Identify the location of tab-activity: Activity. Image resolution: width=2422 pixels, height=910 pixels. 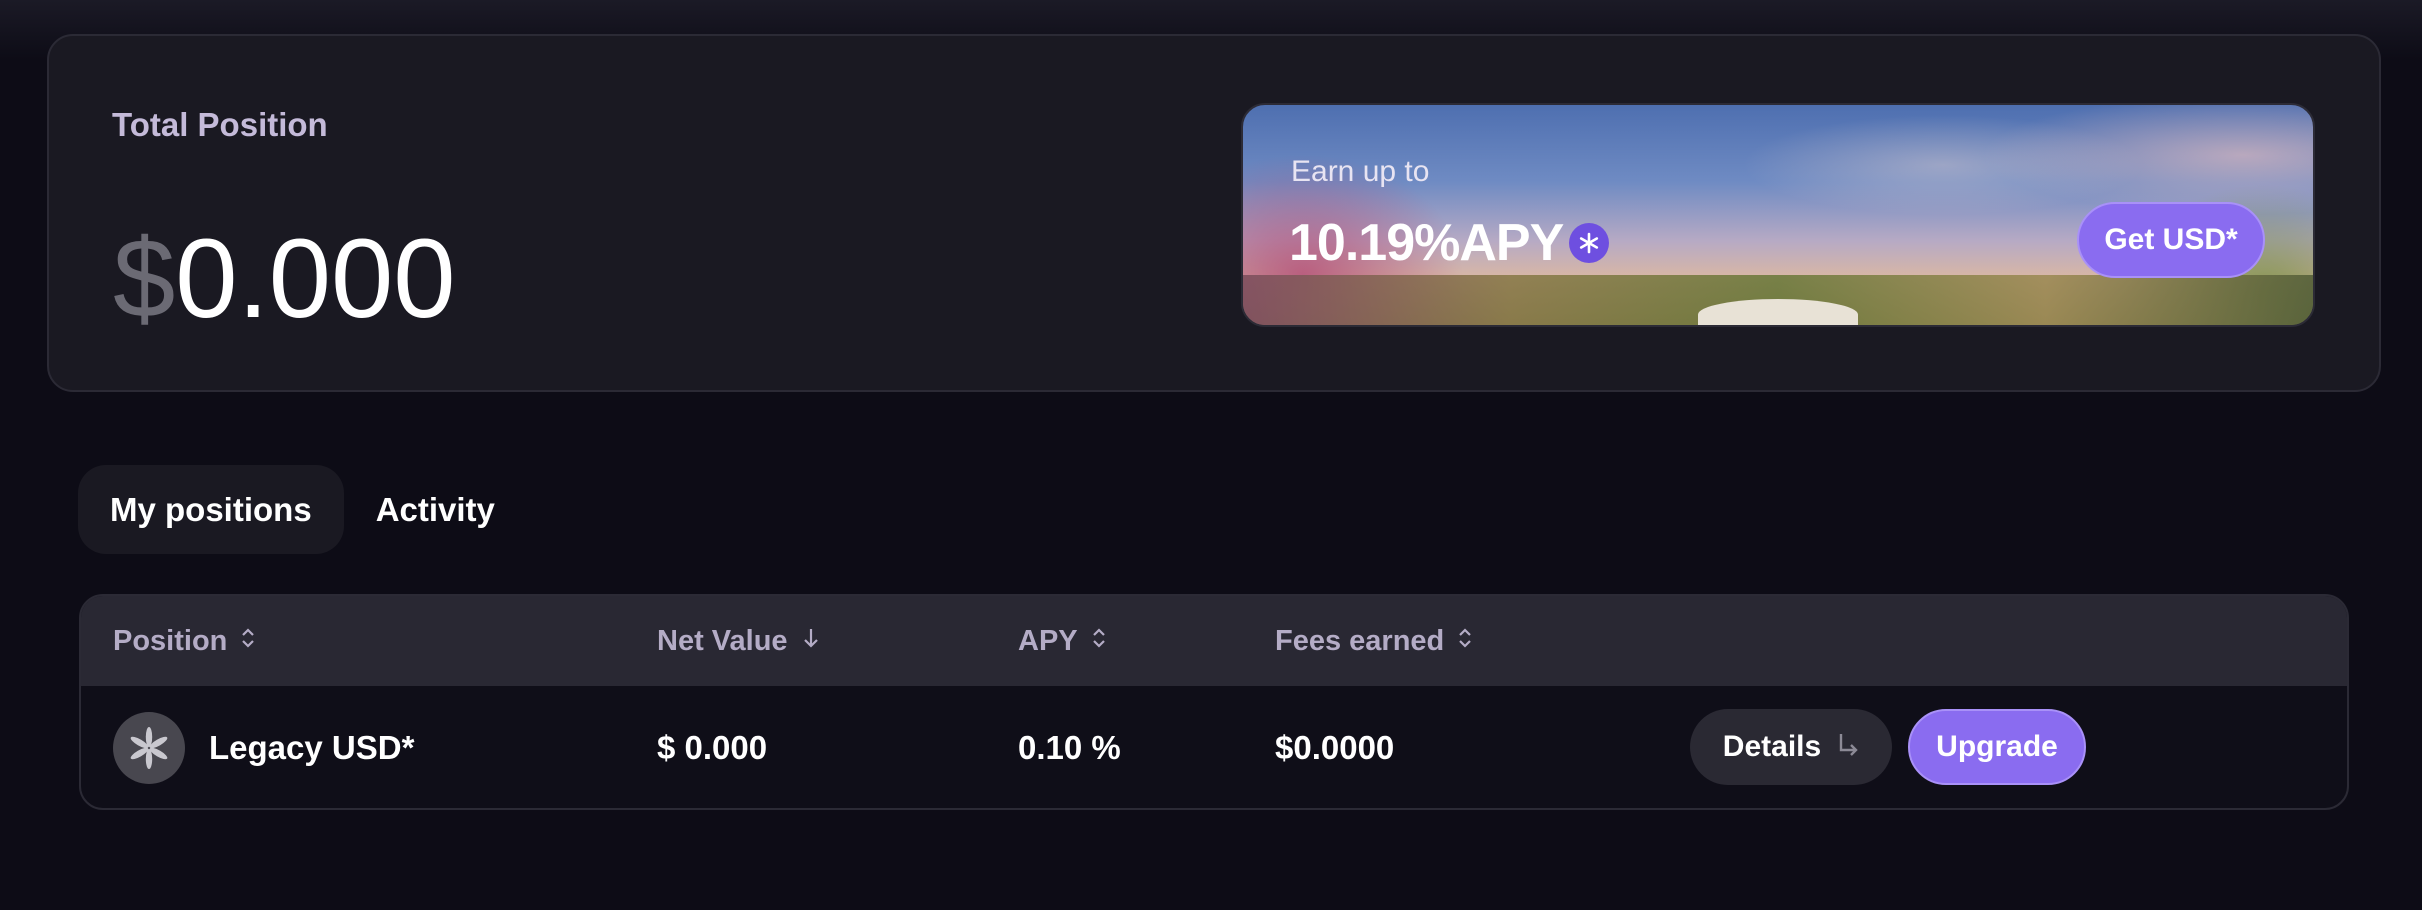
(435, 509).